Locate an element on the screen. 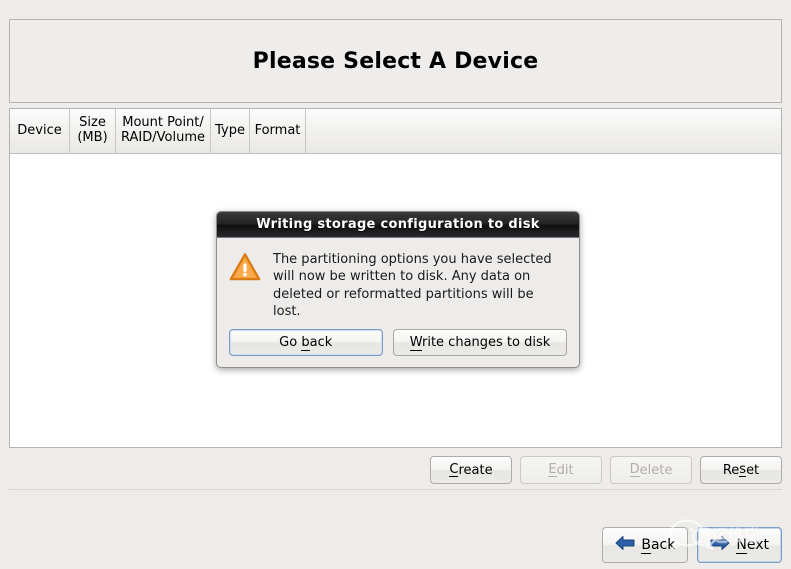 The width and height of the screenshot is (791, 569). back-button-text: Back is located at coordinates (658, 545).